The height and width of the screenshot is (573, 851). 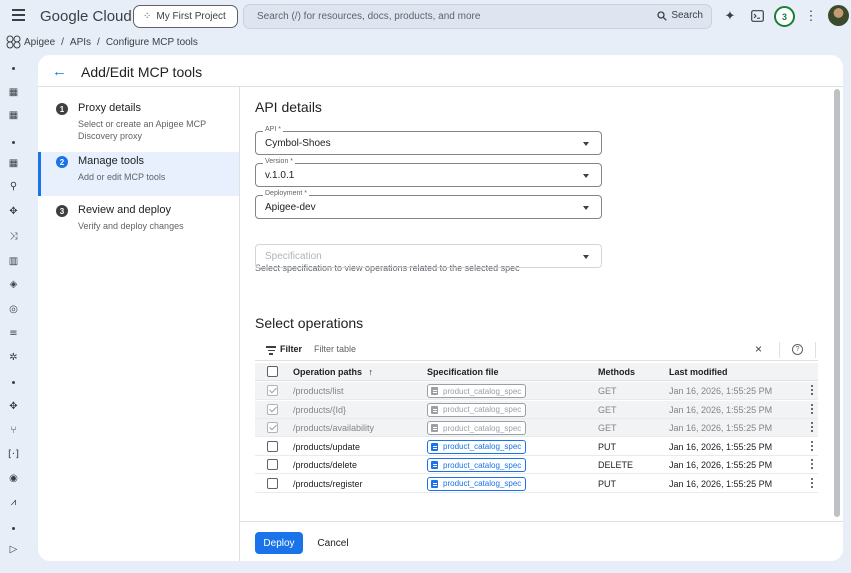 I want to click on google-cloud-logo: Google Cloud, so click(x=86, y=16).